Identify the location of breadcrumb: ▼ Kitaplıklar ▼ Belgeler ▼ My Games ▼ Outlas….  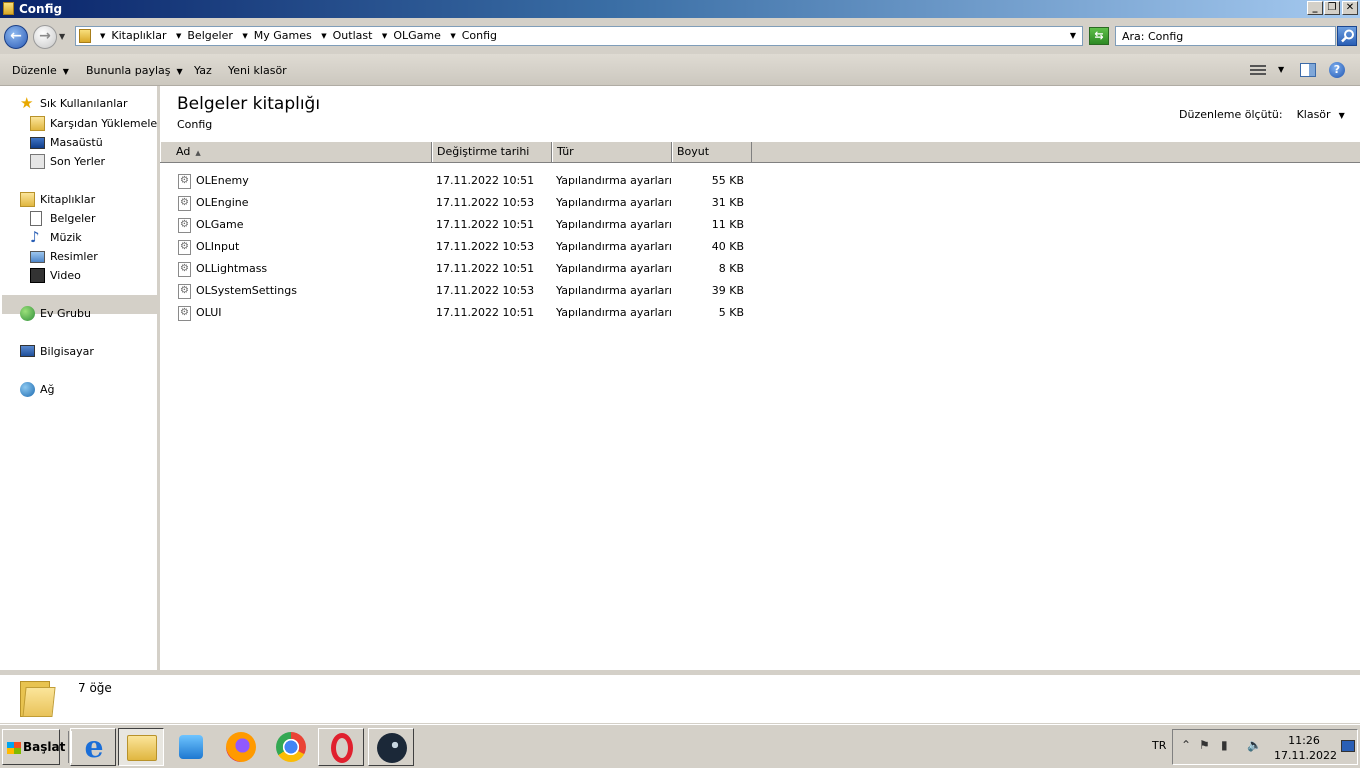
(299, 35).